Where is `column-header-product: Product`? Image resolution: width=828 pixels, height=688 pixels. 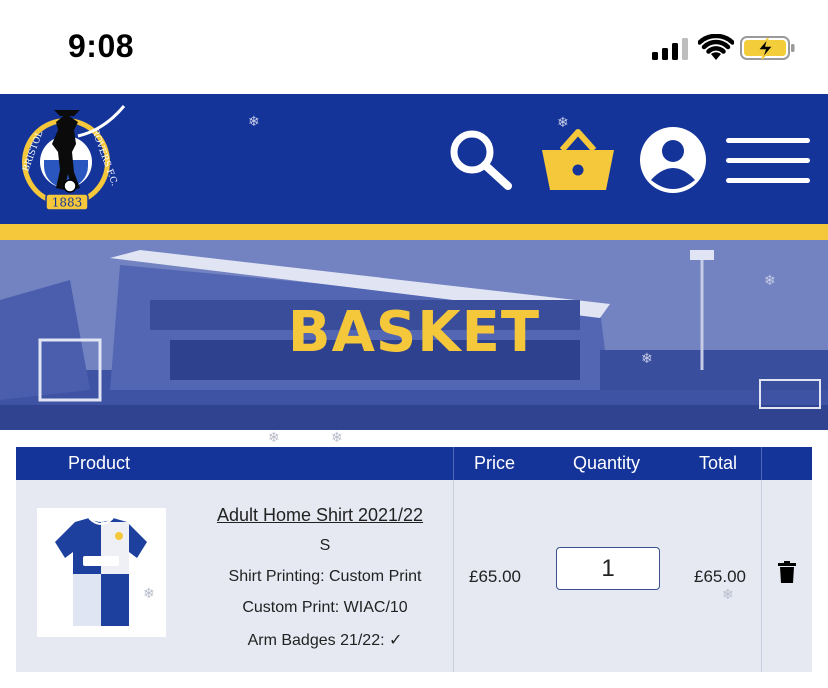
column-header-product: Product is located at coordinates (99, 463).